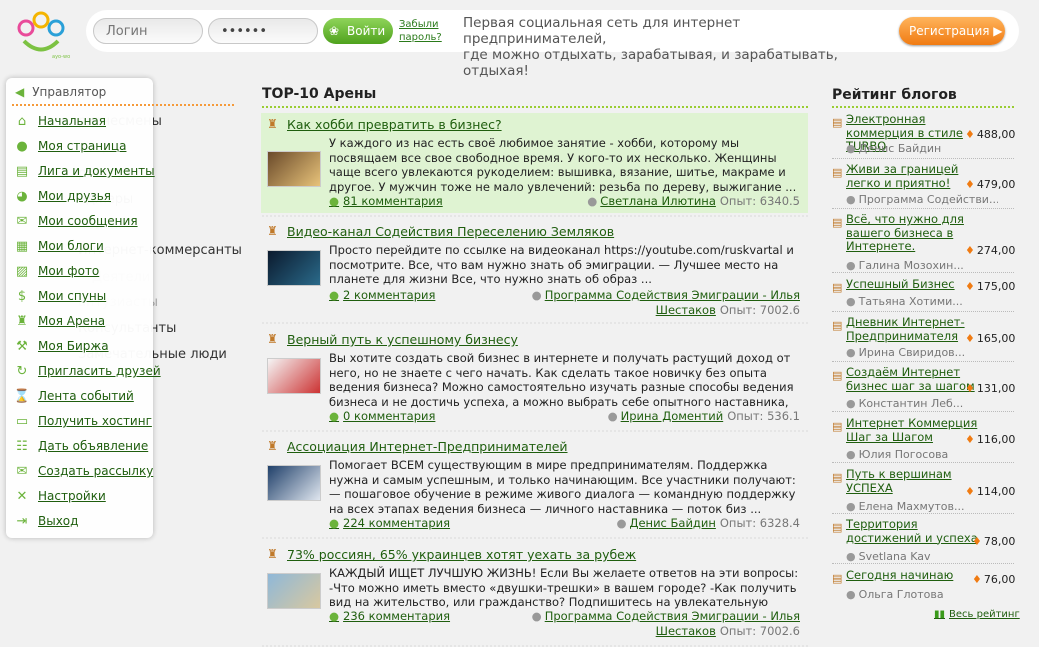 This screenshot has width=1039, height=647. What do you see at coordinates (993, 579) in the screenshot?
I see `blog-score: ♦ 76,00` at bounding box center [993, 579].